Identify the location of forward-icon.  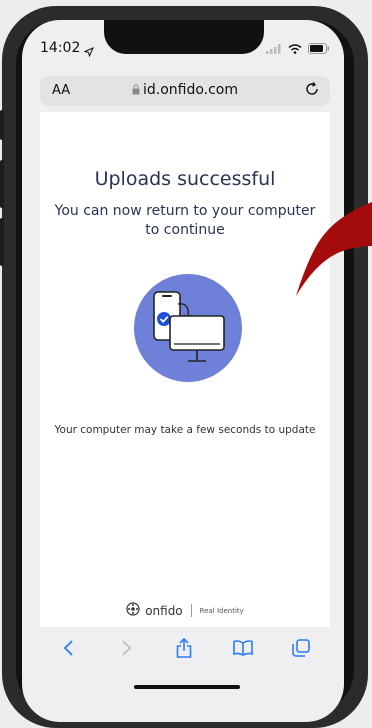
(126, 650).